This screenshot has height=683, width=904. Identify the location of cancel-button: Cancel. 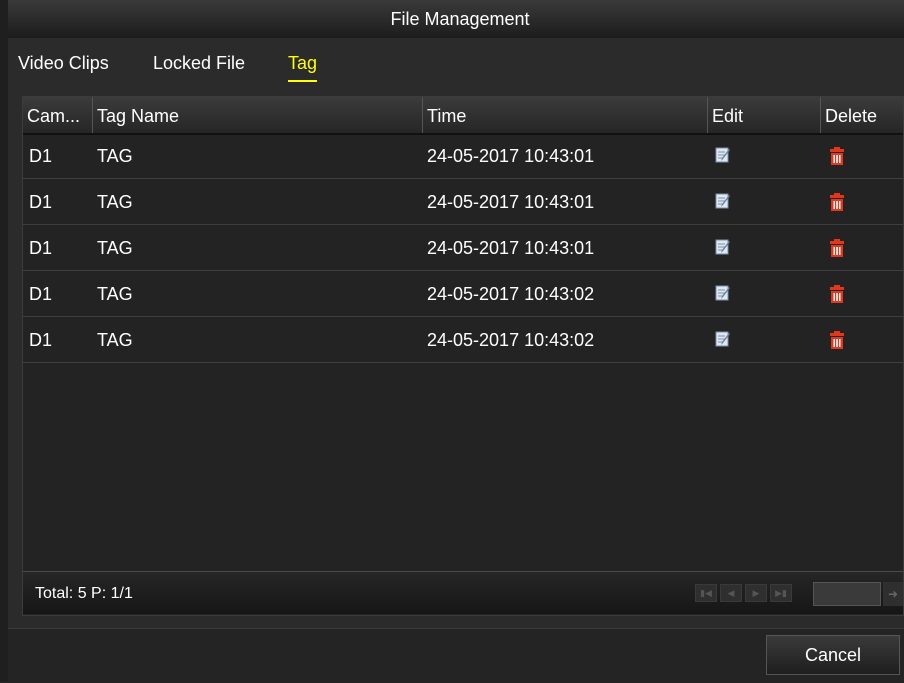
(833, 655).